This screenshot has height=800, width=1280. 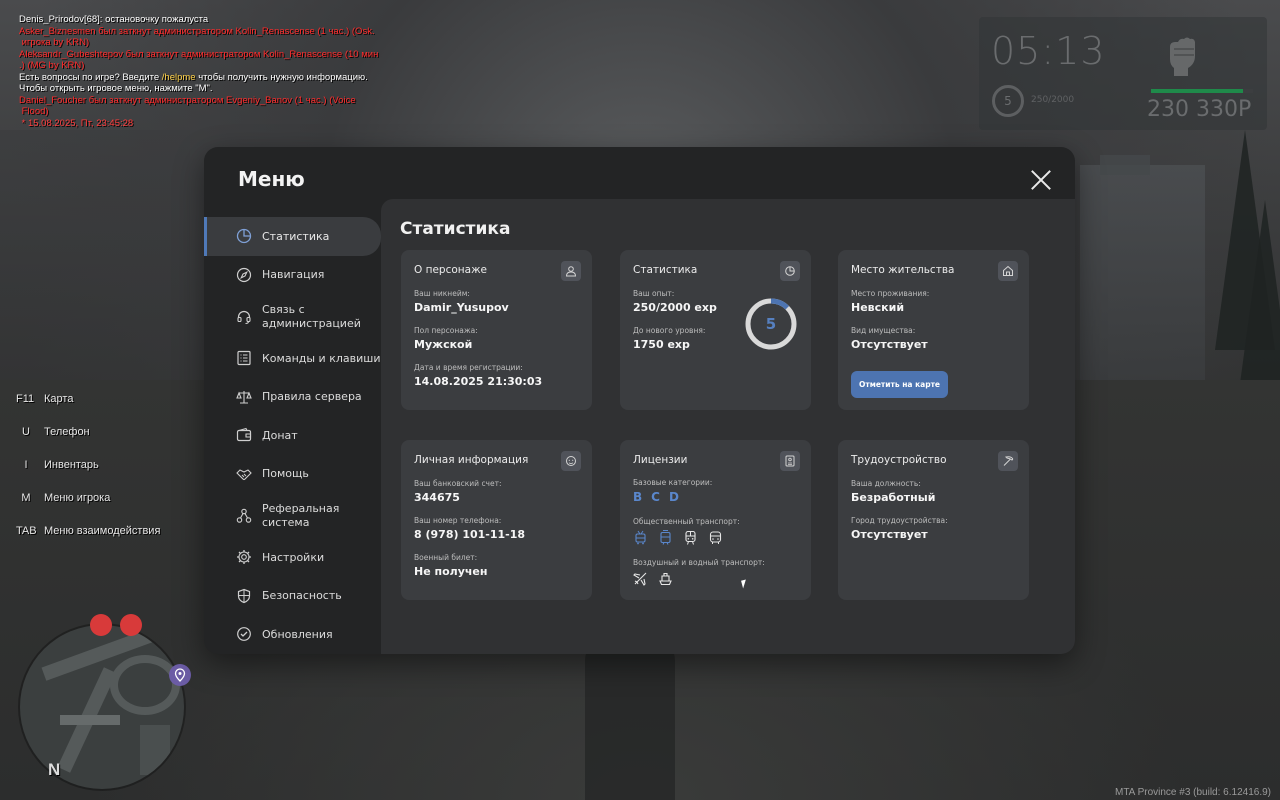 I want to click on sidebar-item-help: Помощь, so click(x=292, y=474).